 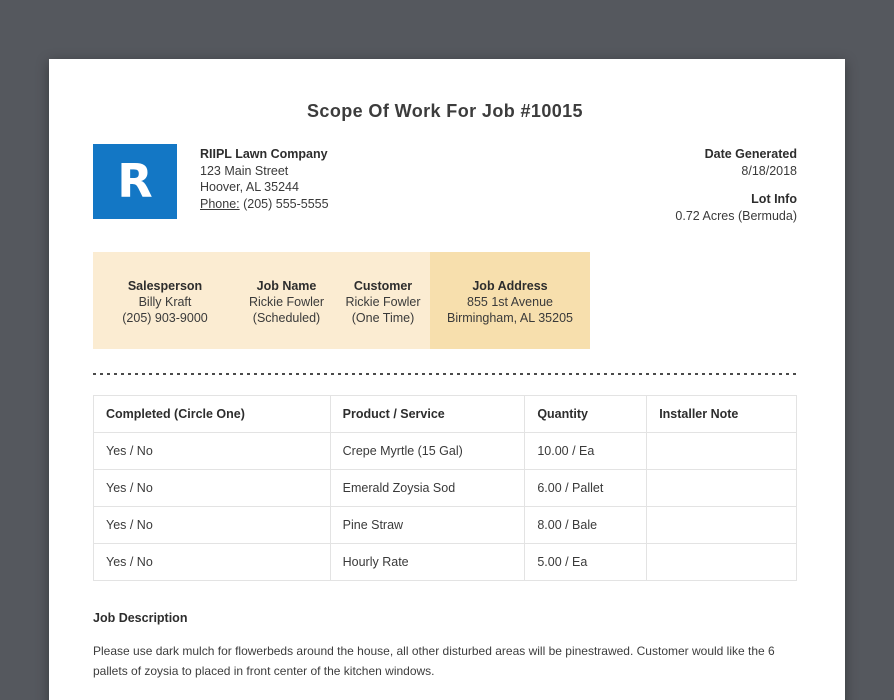 I want to click on col-header-completed: Completed (Circle One), so click(x=212, y=414).